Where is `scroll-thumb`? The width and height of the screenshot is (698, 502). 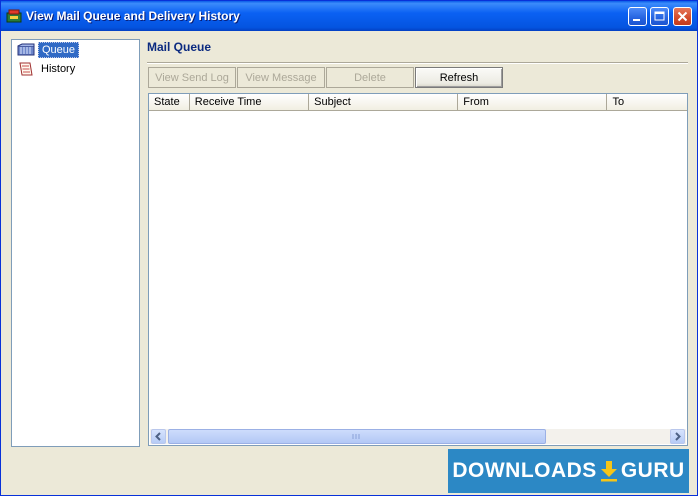
scroll-thumb is located at coordinates (357, 436).